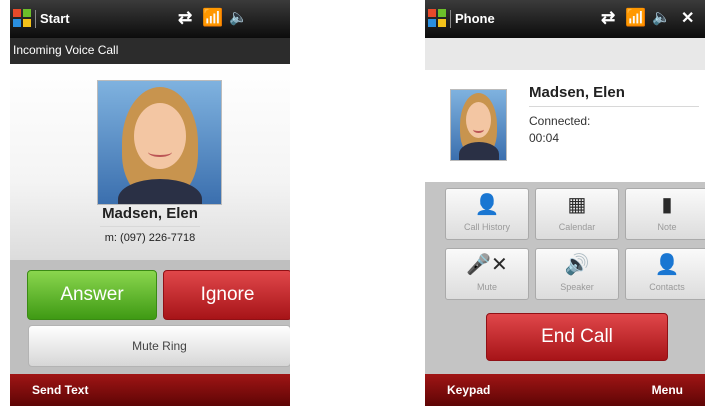  What do you see at coordinates (667, 205) in the screenshot?
I see `note-icon: ▮` at bounding box center [667, 205].